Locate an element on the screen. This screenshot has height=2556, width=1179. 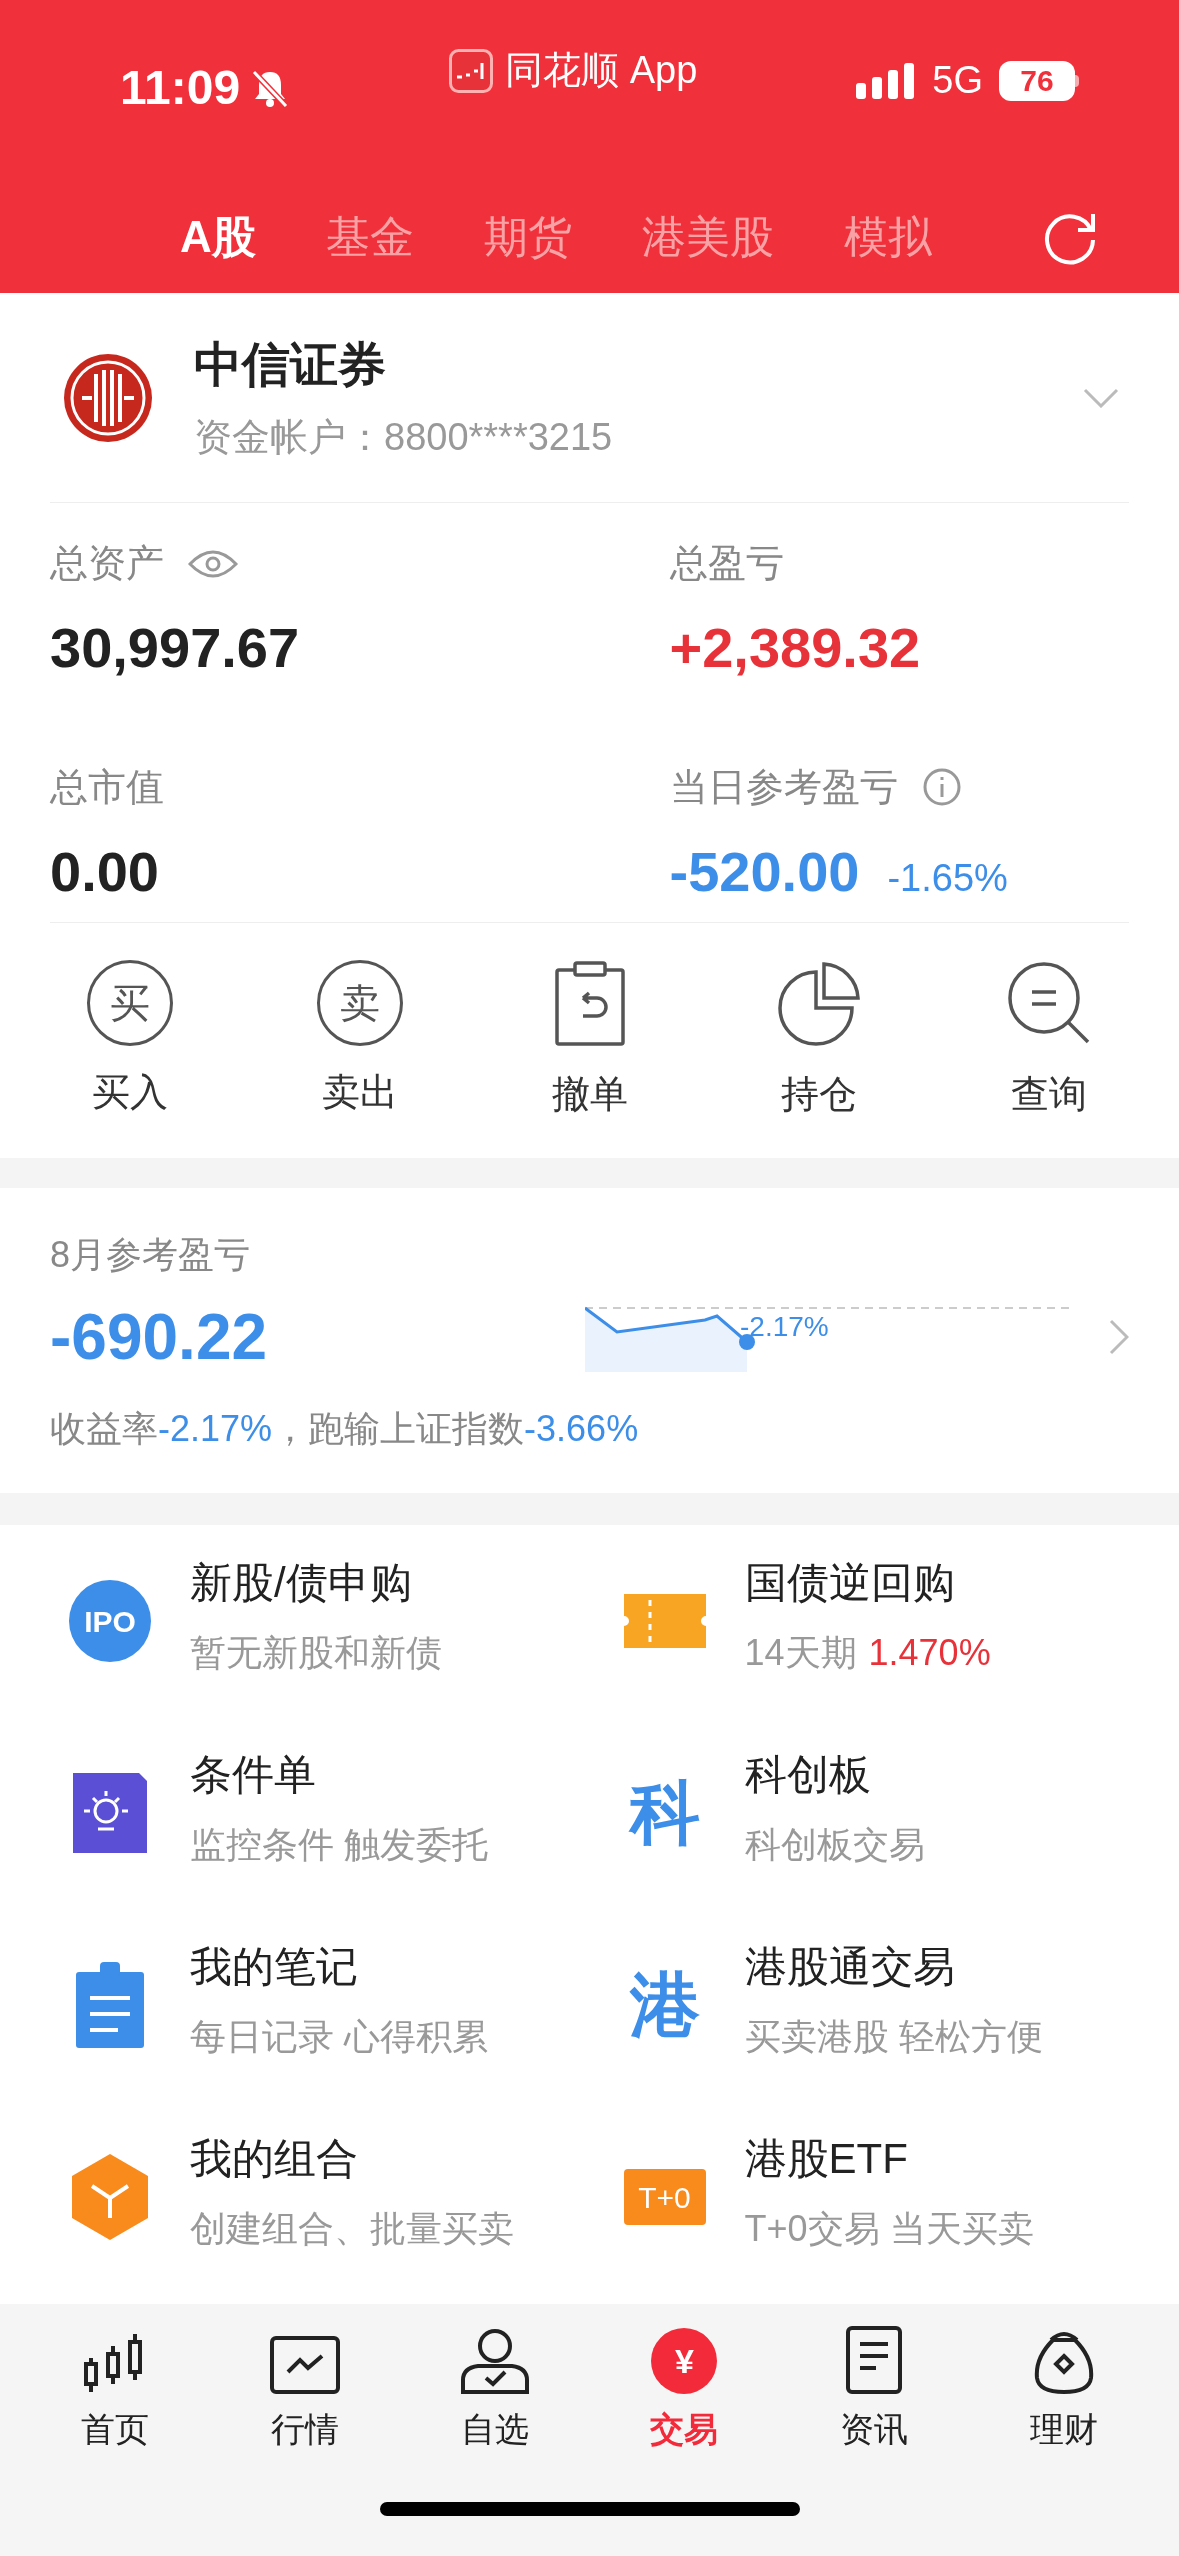
yen-badge-icon: ¥ is located at coordinates (684, 2361).